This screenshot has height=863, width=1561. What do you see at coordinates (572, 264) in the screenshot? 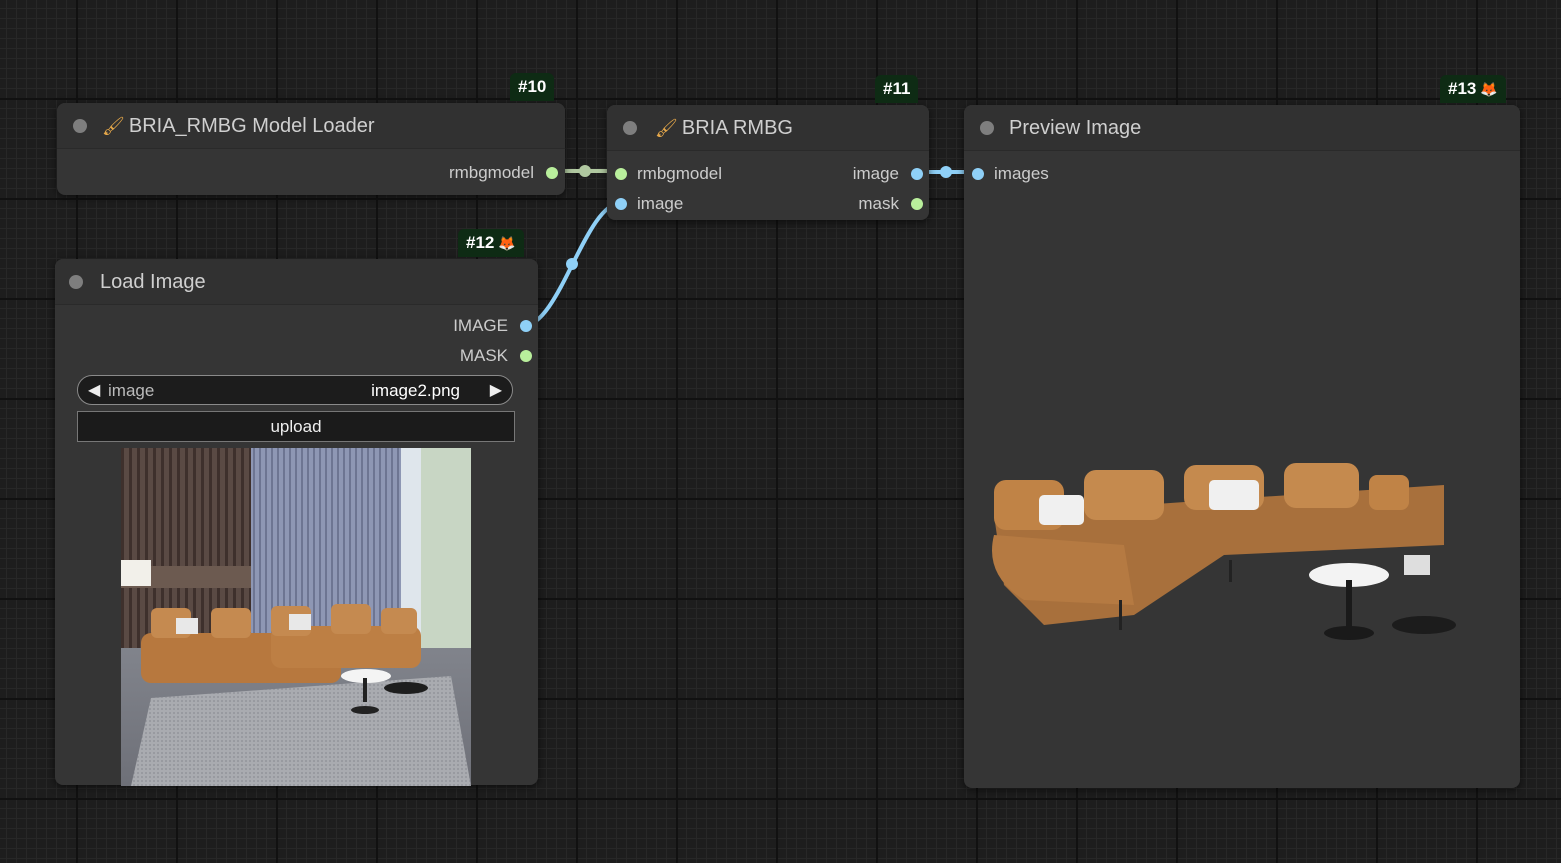
I see `link-image-midpoint` at bounding box center [572, 264].